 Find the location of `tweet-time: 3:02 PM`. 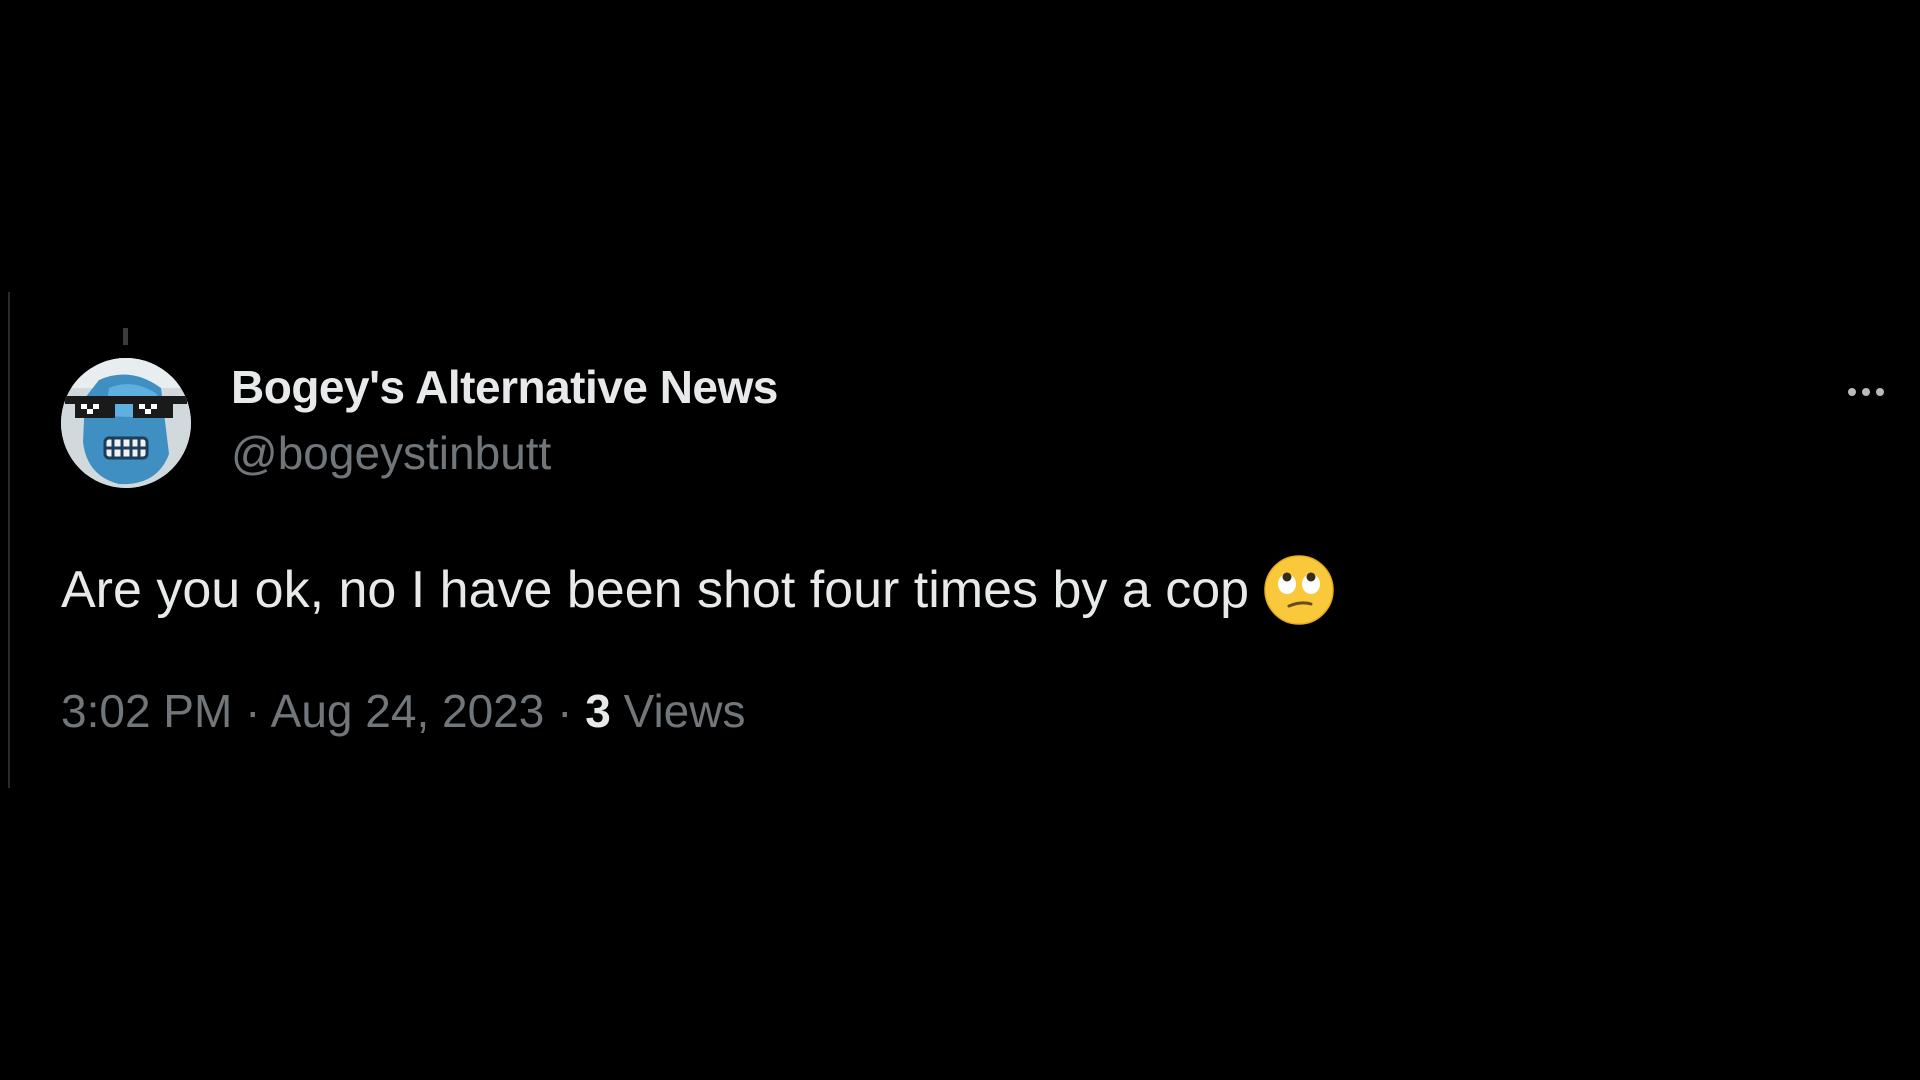

tweet-time: 3:02 PM is located at coordinates (146, 711).